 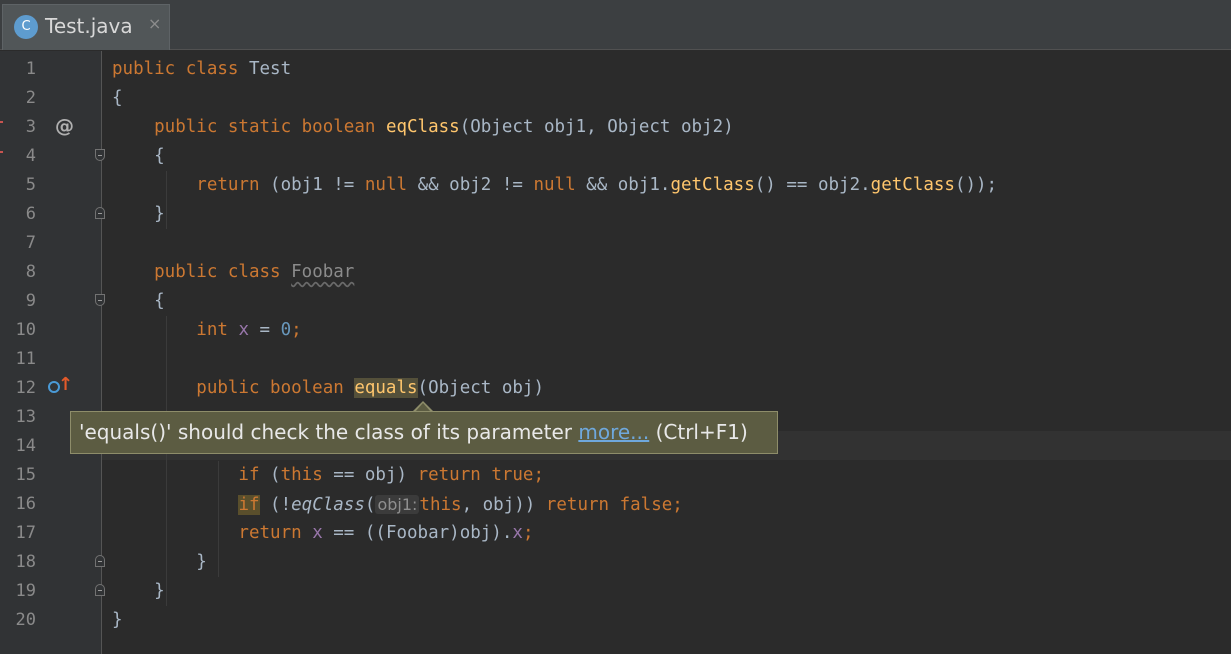 What do you see at coordinates (25, 620) in the screenshot?
I see `line-number: 20` at bounding box center [25, 620].